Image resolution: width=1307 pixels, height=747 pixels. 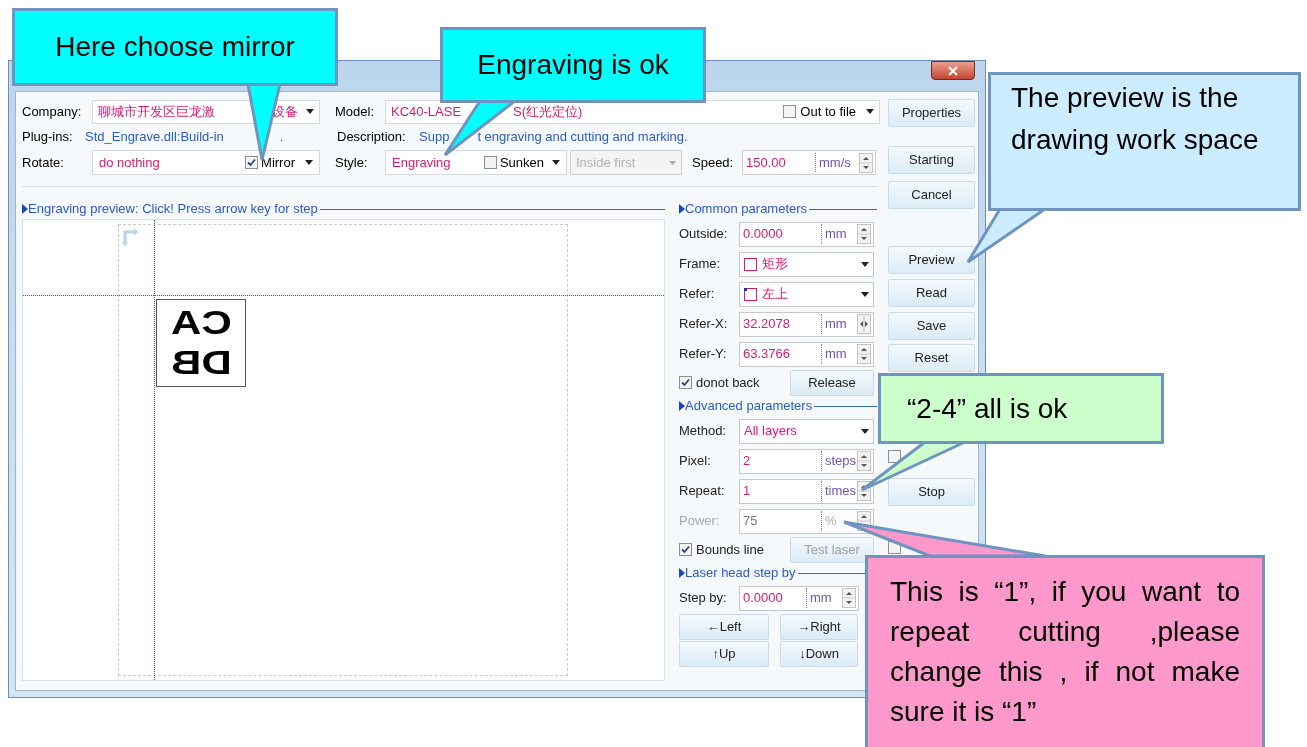 I want to click on number-field: 32.2078 mm, so click(x=806, y=324).